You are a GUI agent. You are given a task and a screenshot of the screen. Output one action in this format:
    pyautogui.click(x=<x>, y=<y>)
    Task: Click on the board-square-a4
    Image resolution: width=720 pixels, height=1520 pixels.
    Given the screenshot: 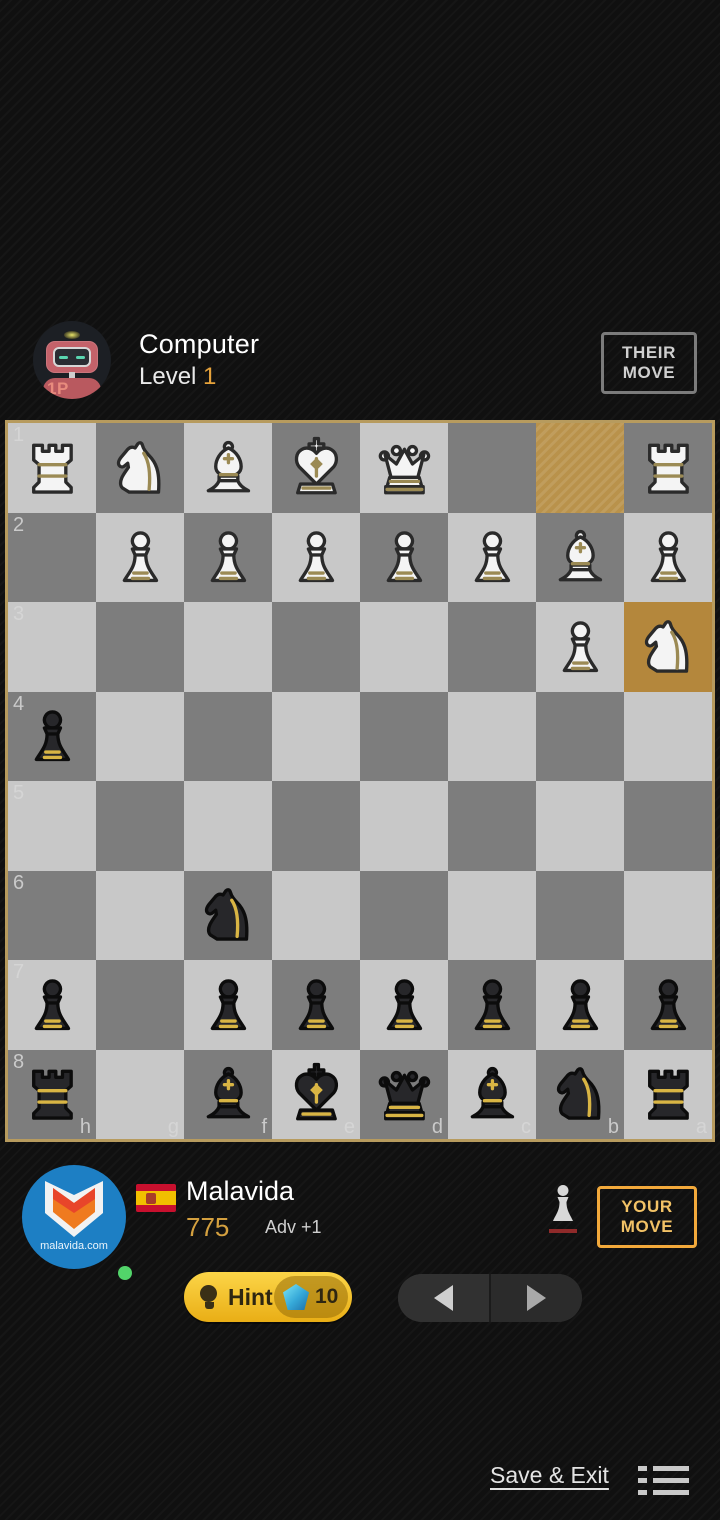 What is the action you would take?
    pyautogui.click(x=668, y=736)
    